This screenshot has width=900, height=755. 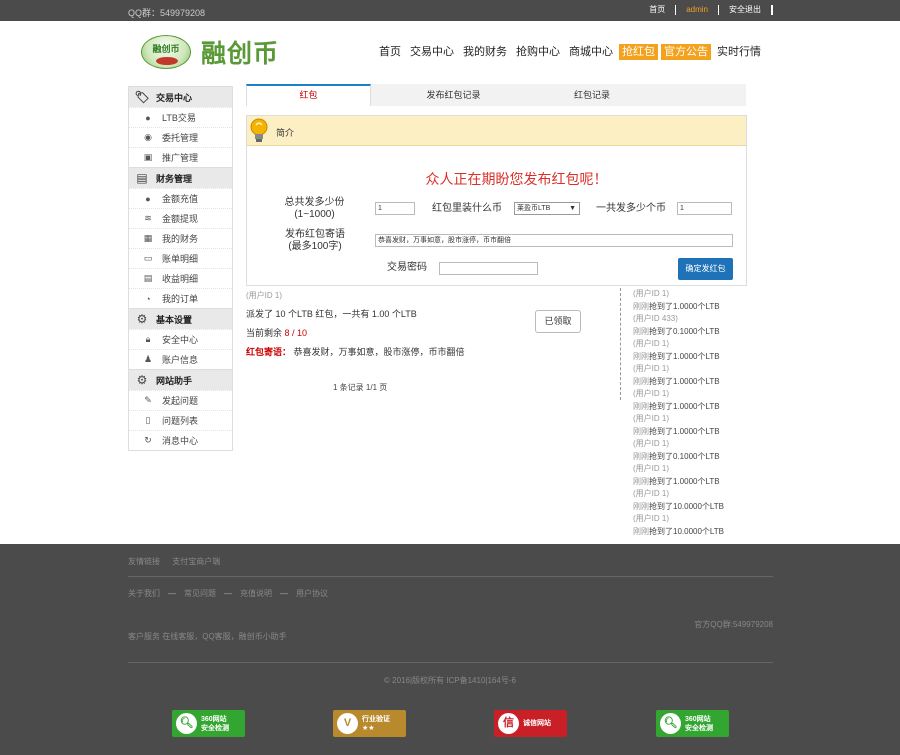 I want to click on slogan: 众人正在期盼您发布红包呢！, so click(x=516, y=179).